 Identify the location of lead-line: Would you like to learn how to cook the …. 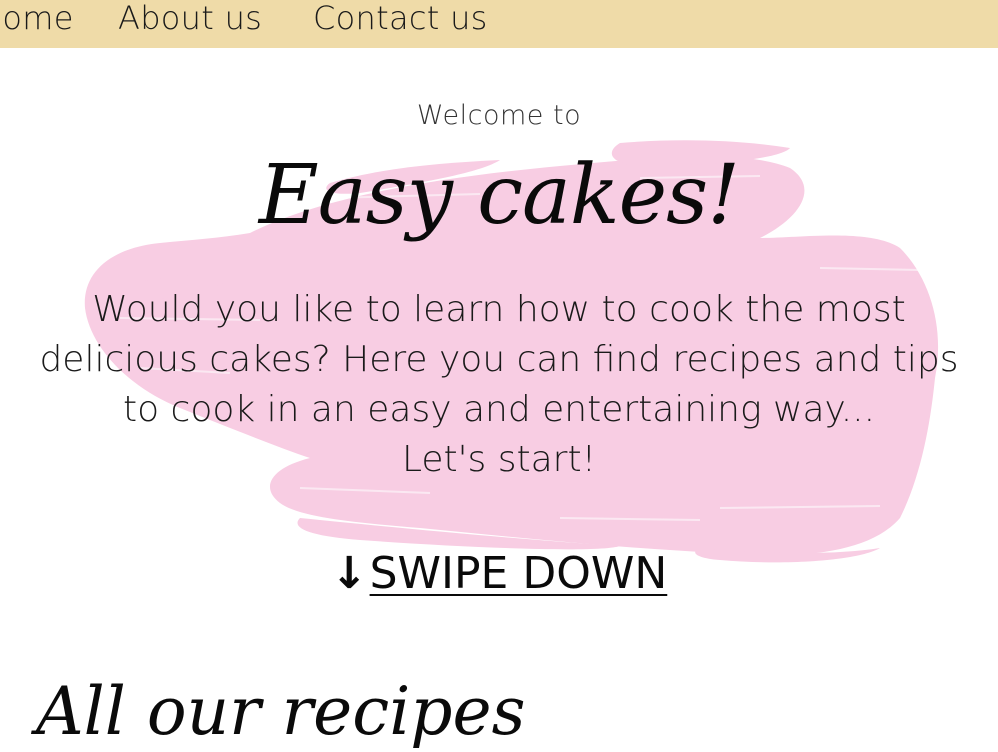
(499, 309).